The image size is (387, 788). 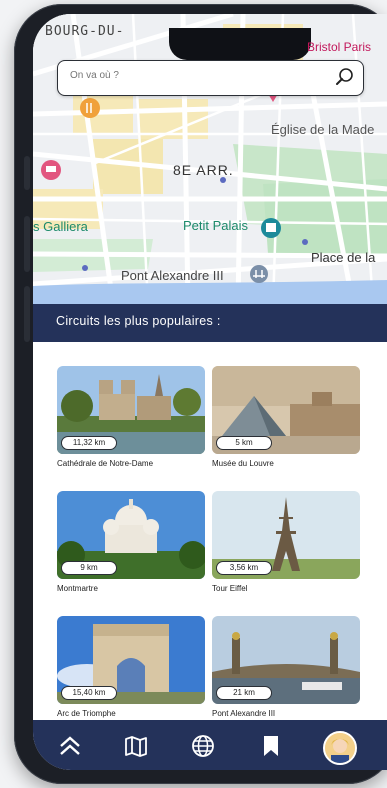 I want to click on map-label-arrondissement: 8E ARR., so click(x=203, y=170).